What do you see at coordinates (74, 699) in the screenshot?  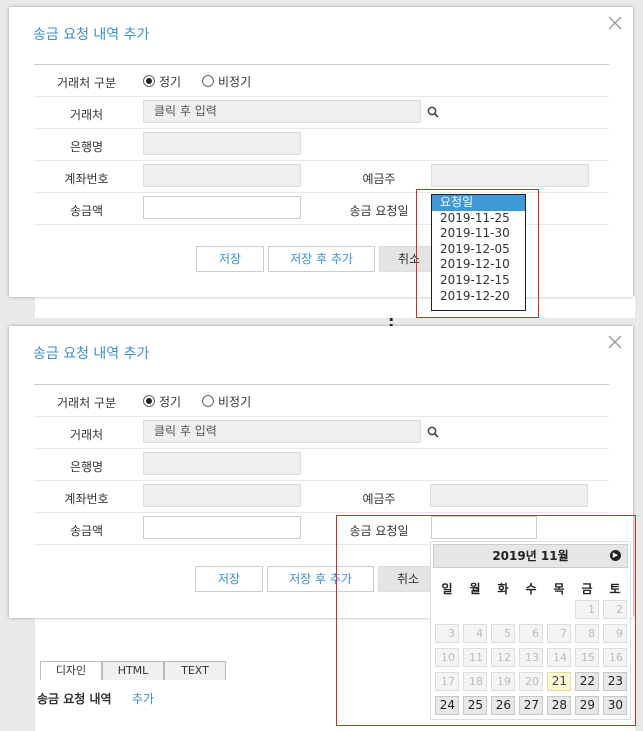 I see `section-title: 송금 요청 내역` at bounding box center [74, 699].